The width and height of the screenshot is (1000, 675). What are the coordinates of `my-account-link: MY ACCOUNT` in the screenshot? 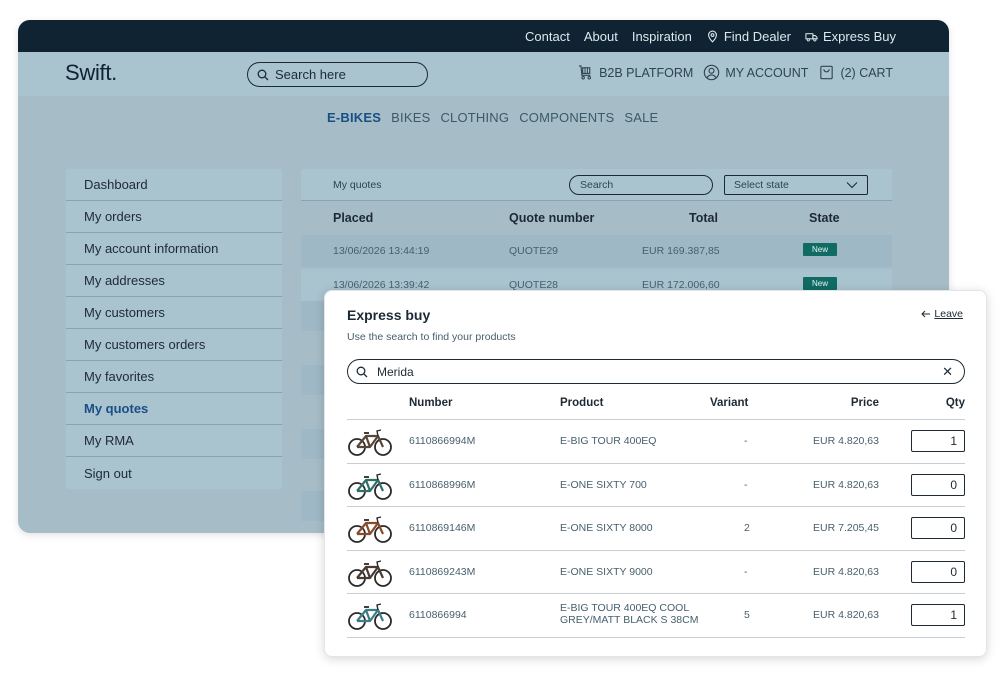 It's located at (755, 72).